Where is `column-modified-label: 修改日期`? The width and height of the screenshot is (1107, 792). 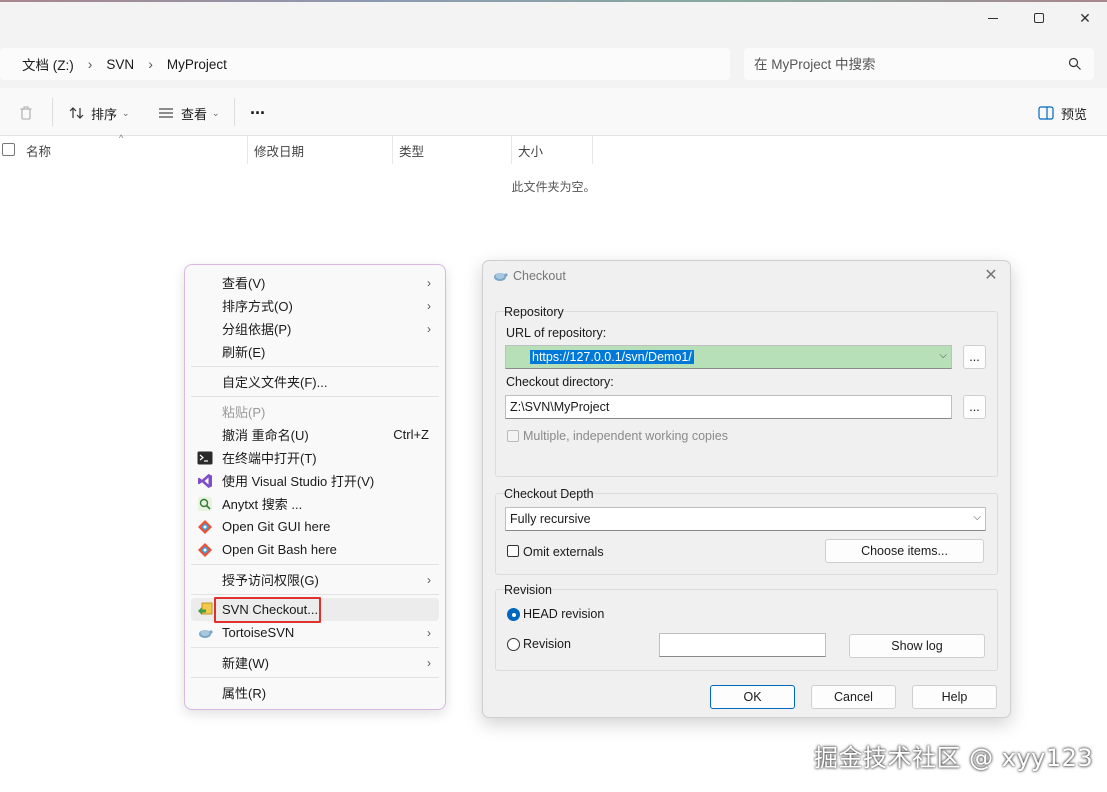 column-modified-label: 修改日期 is located at coordinates (279, 151).